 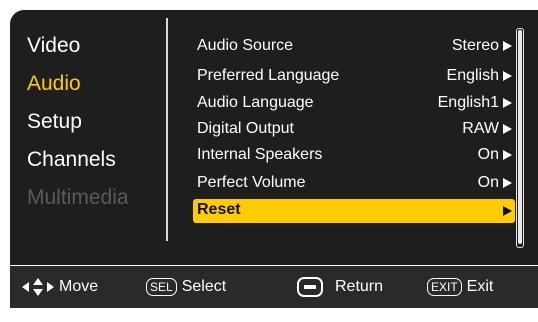 I want to click on menu-item-label: Internal Speakers, so click(x=260, y=154).